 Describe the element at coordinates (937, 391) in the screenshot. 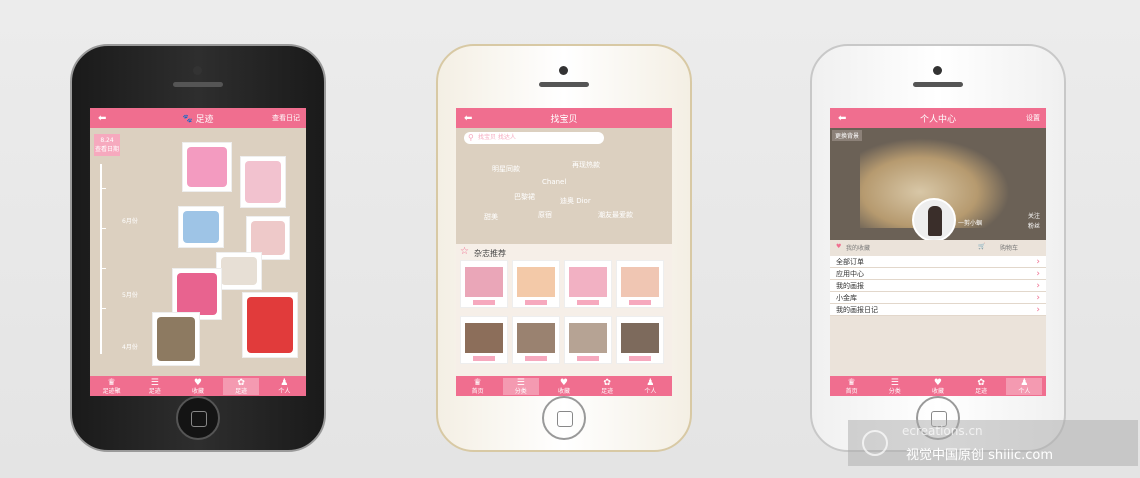

I see `tab-label: 收藏` at that location.